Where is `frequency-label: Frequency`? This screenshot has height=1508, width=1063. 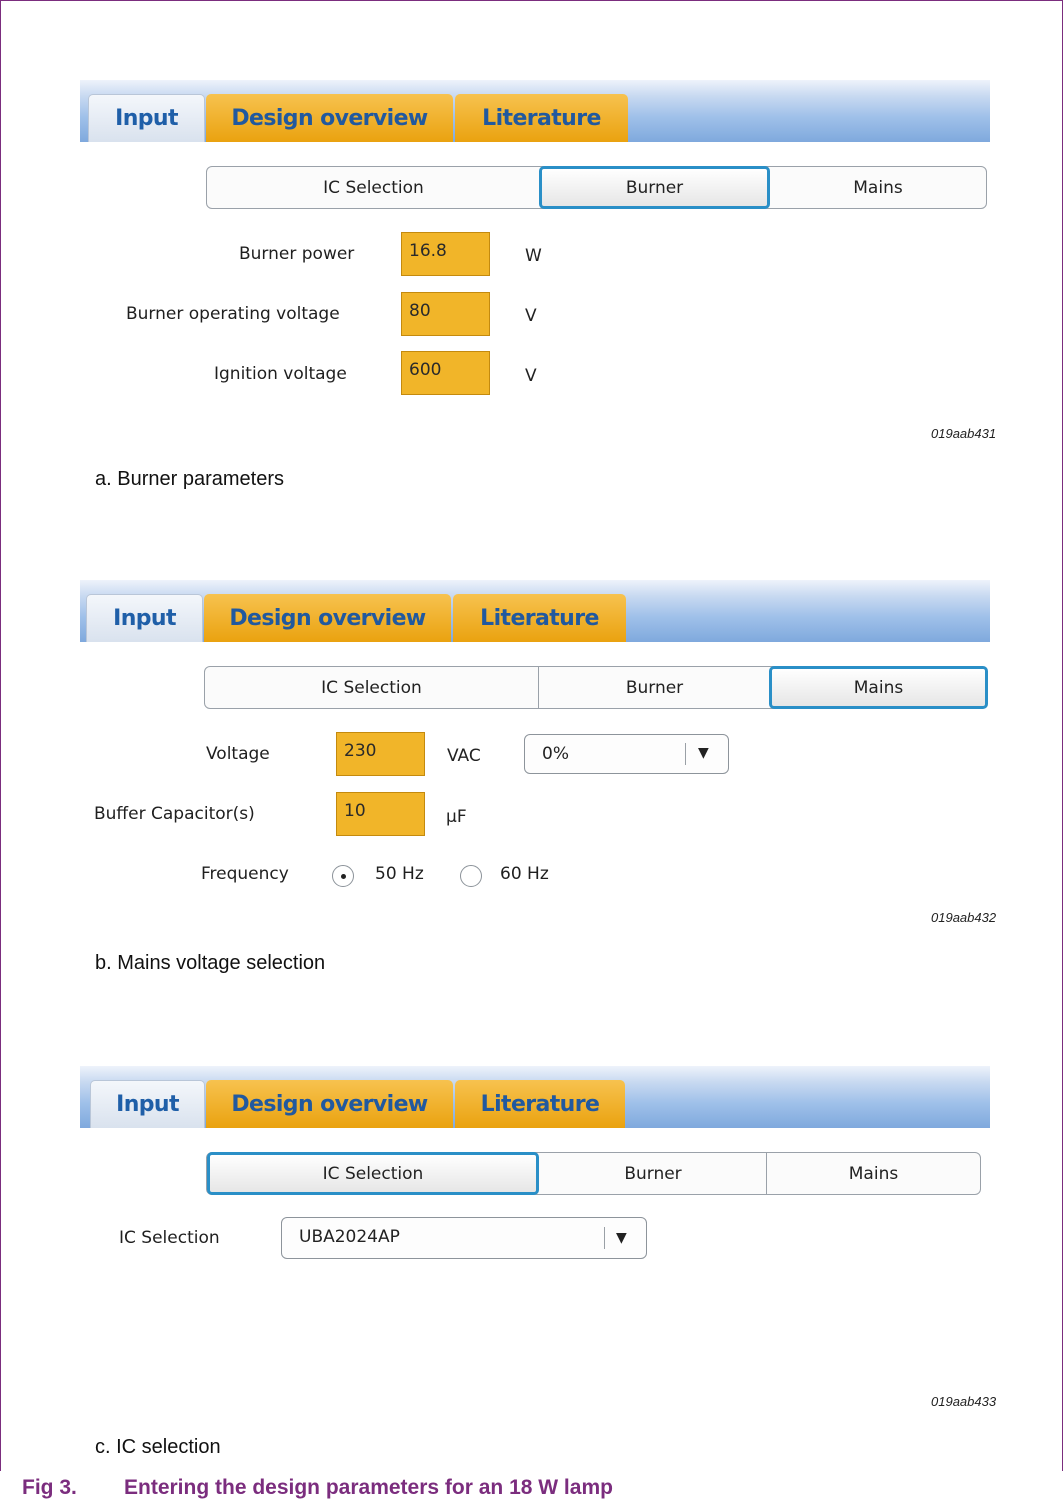
frequency-label: Frequency is located at coordinates (245, 874).